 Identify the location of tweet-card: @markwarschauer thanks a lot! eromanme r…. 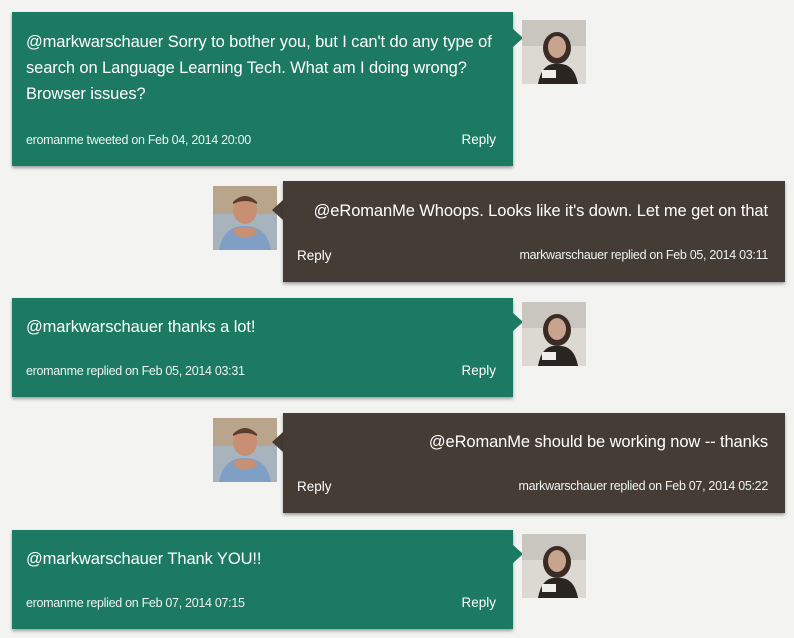
(262, 347).